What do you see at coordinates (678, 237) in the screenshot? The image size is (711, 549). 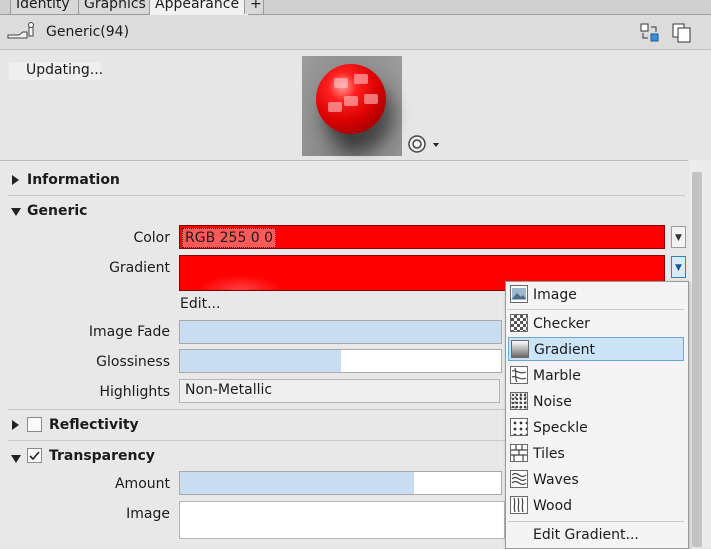 I see `color-dropdown-button: ▼` at bounding box center [678, 237].